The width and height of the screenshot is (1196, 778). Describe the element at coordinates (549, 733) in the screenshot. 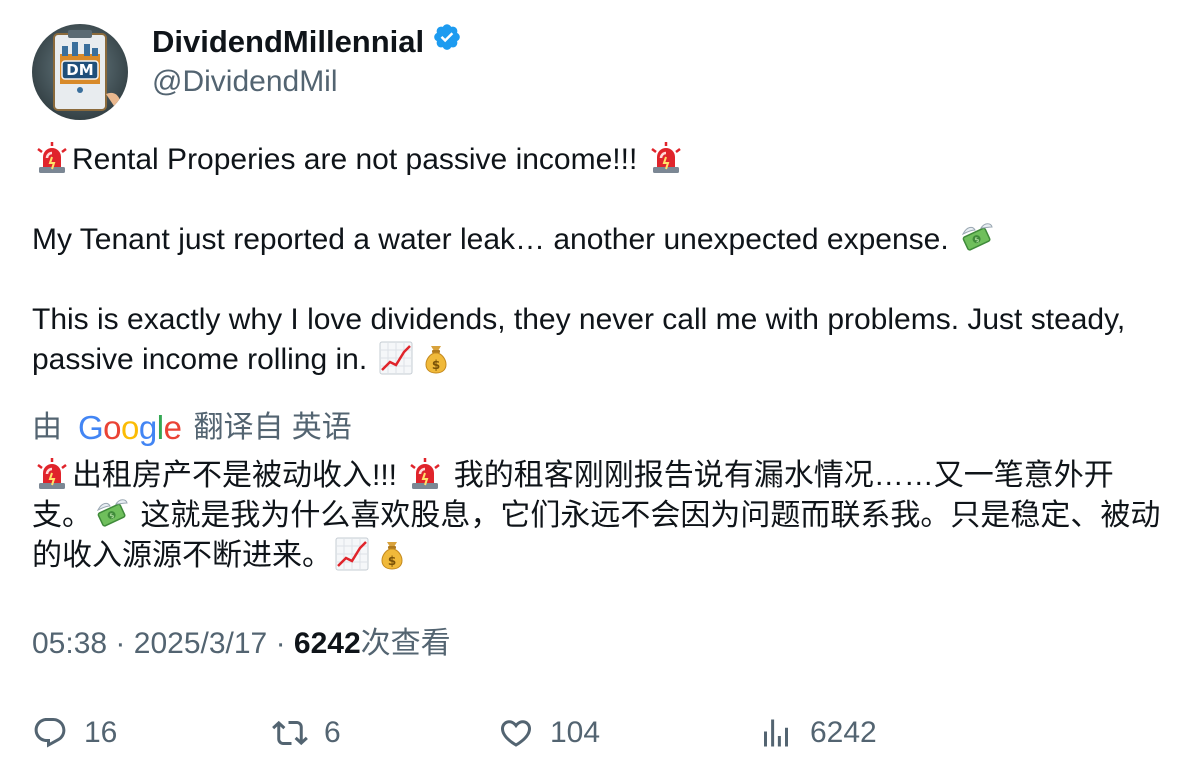

I see `like-button: 104` at that location.